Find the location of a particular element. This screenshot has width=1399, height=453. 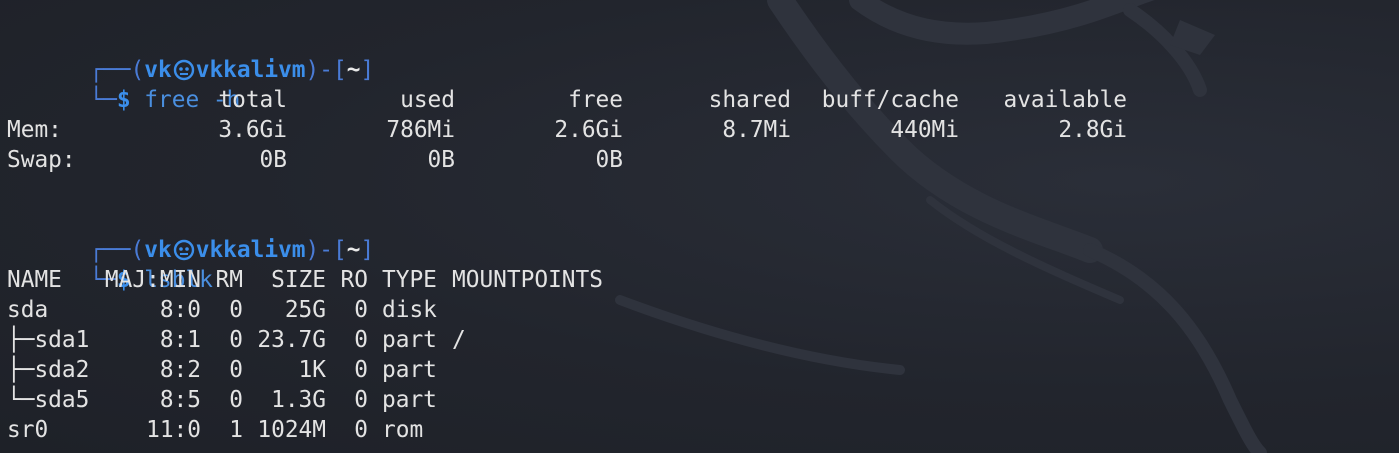

lsblk-header: NAME is located at coordinates (34, 280).